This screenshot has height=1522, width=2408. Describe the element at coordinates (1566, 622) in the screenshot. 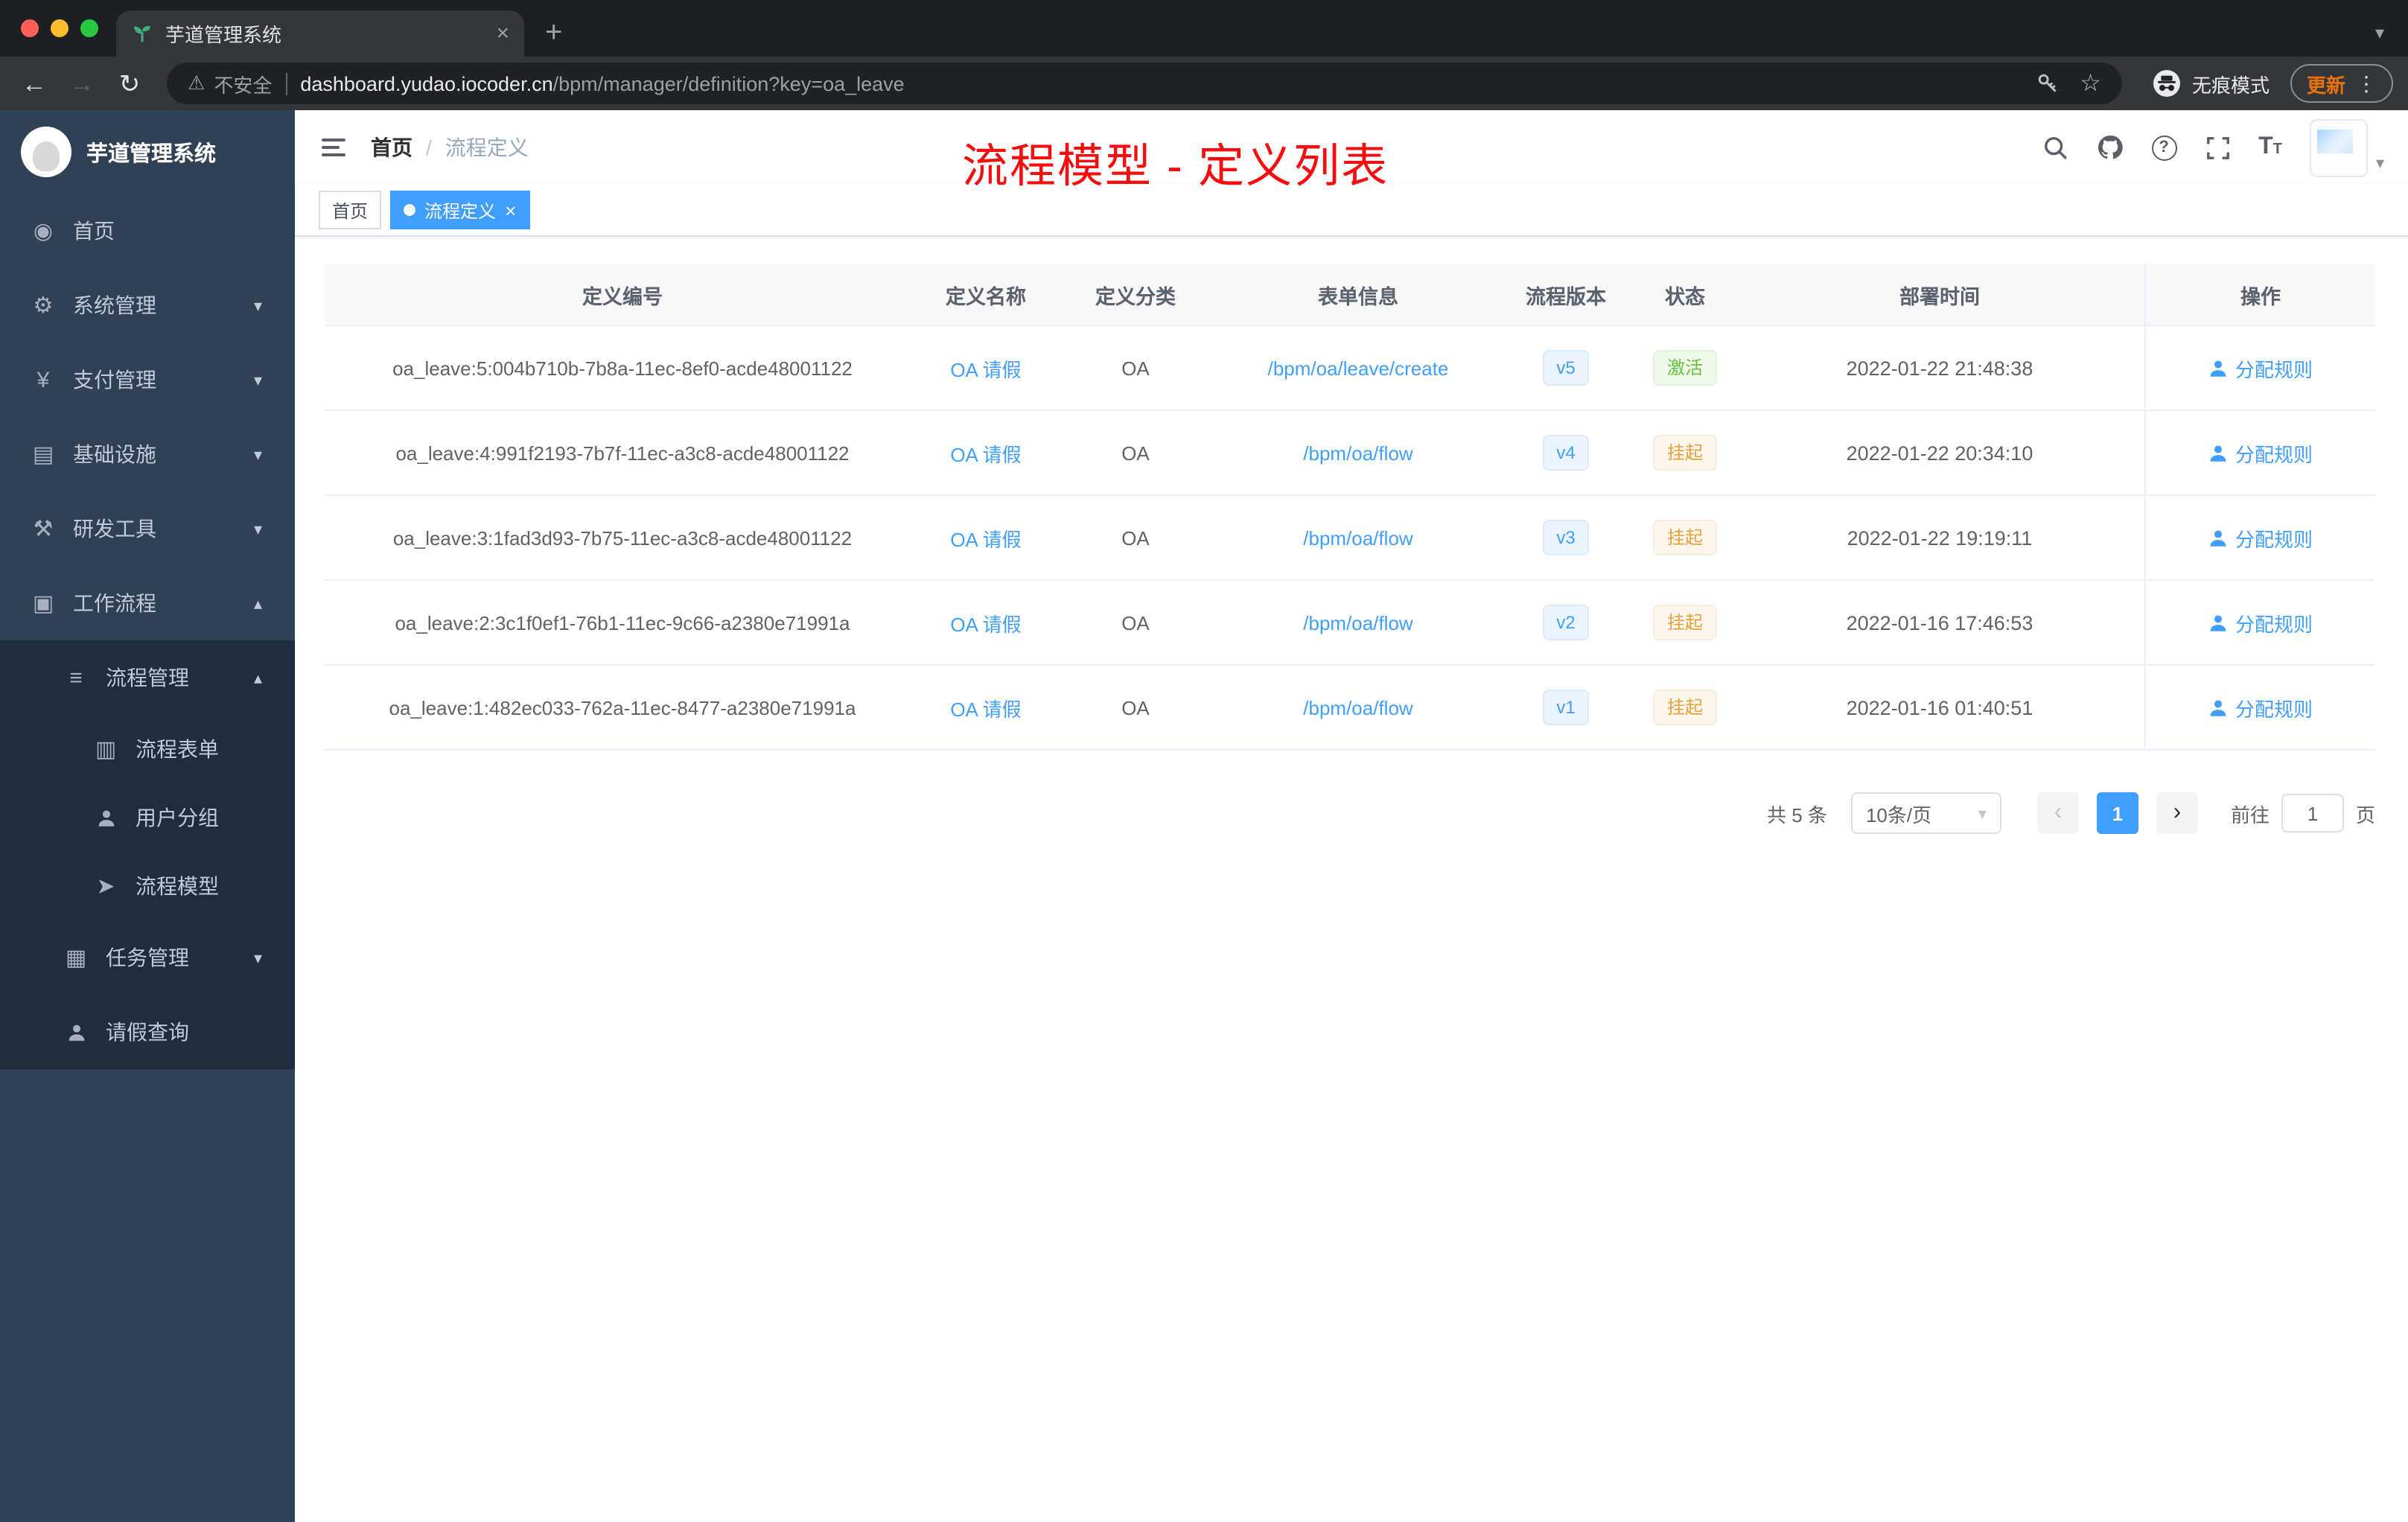

I see `cell-version: v2` at that location.